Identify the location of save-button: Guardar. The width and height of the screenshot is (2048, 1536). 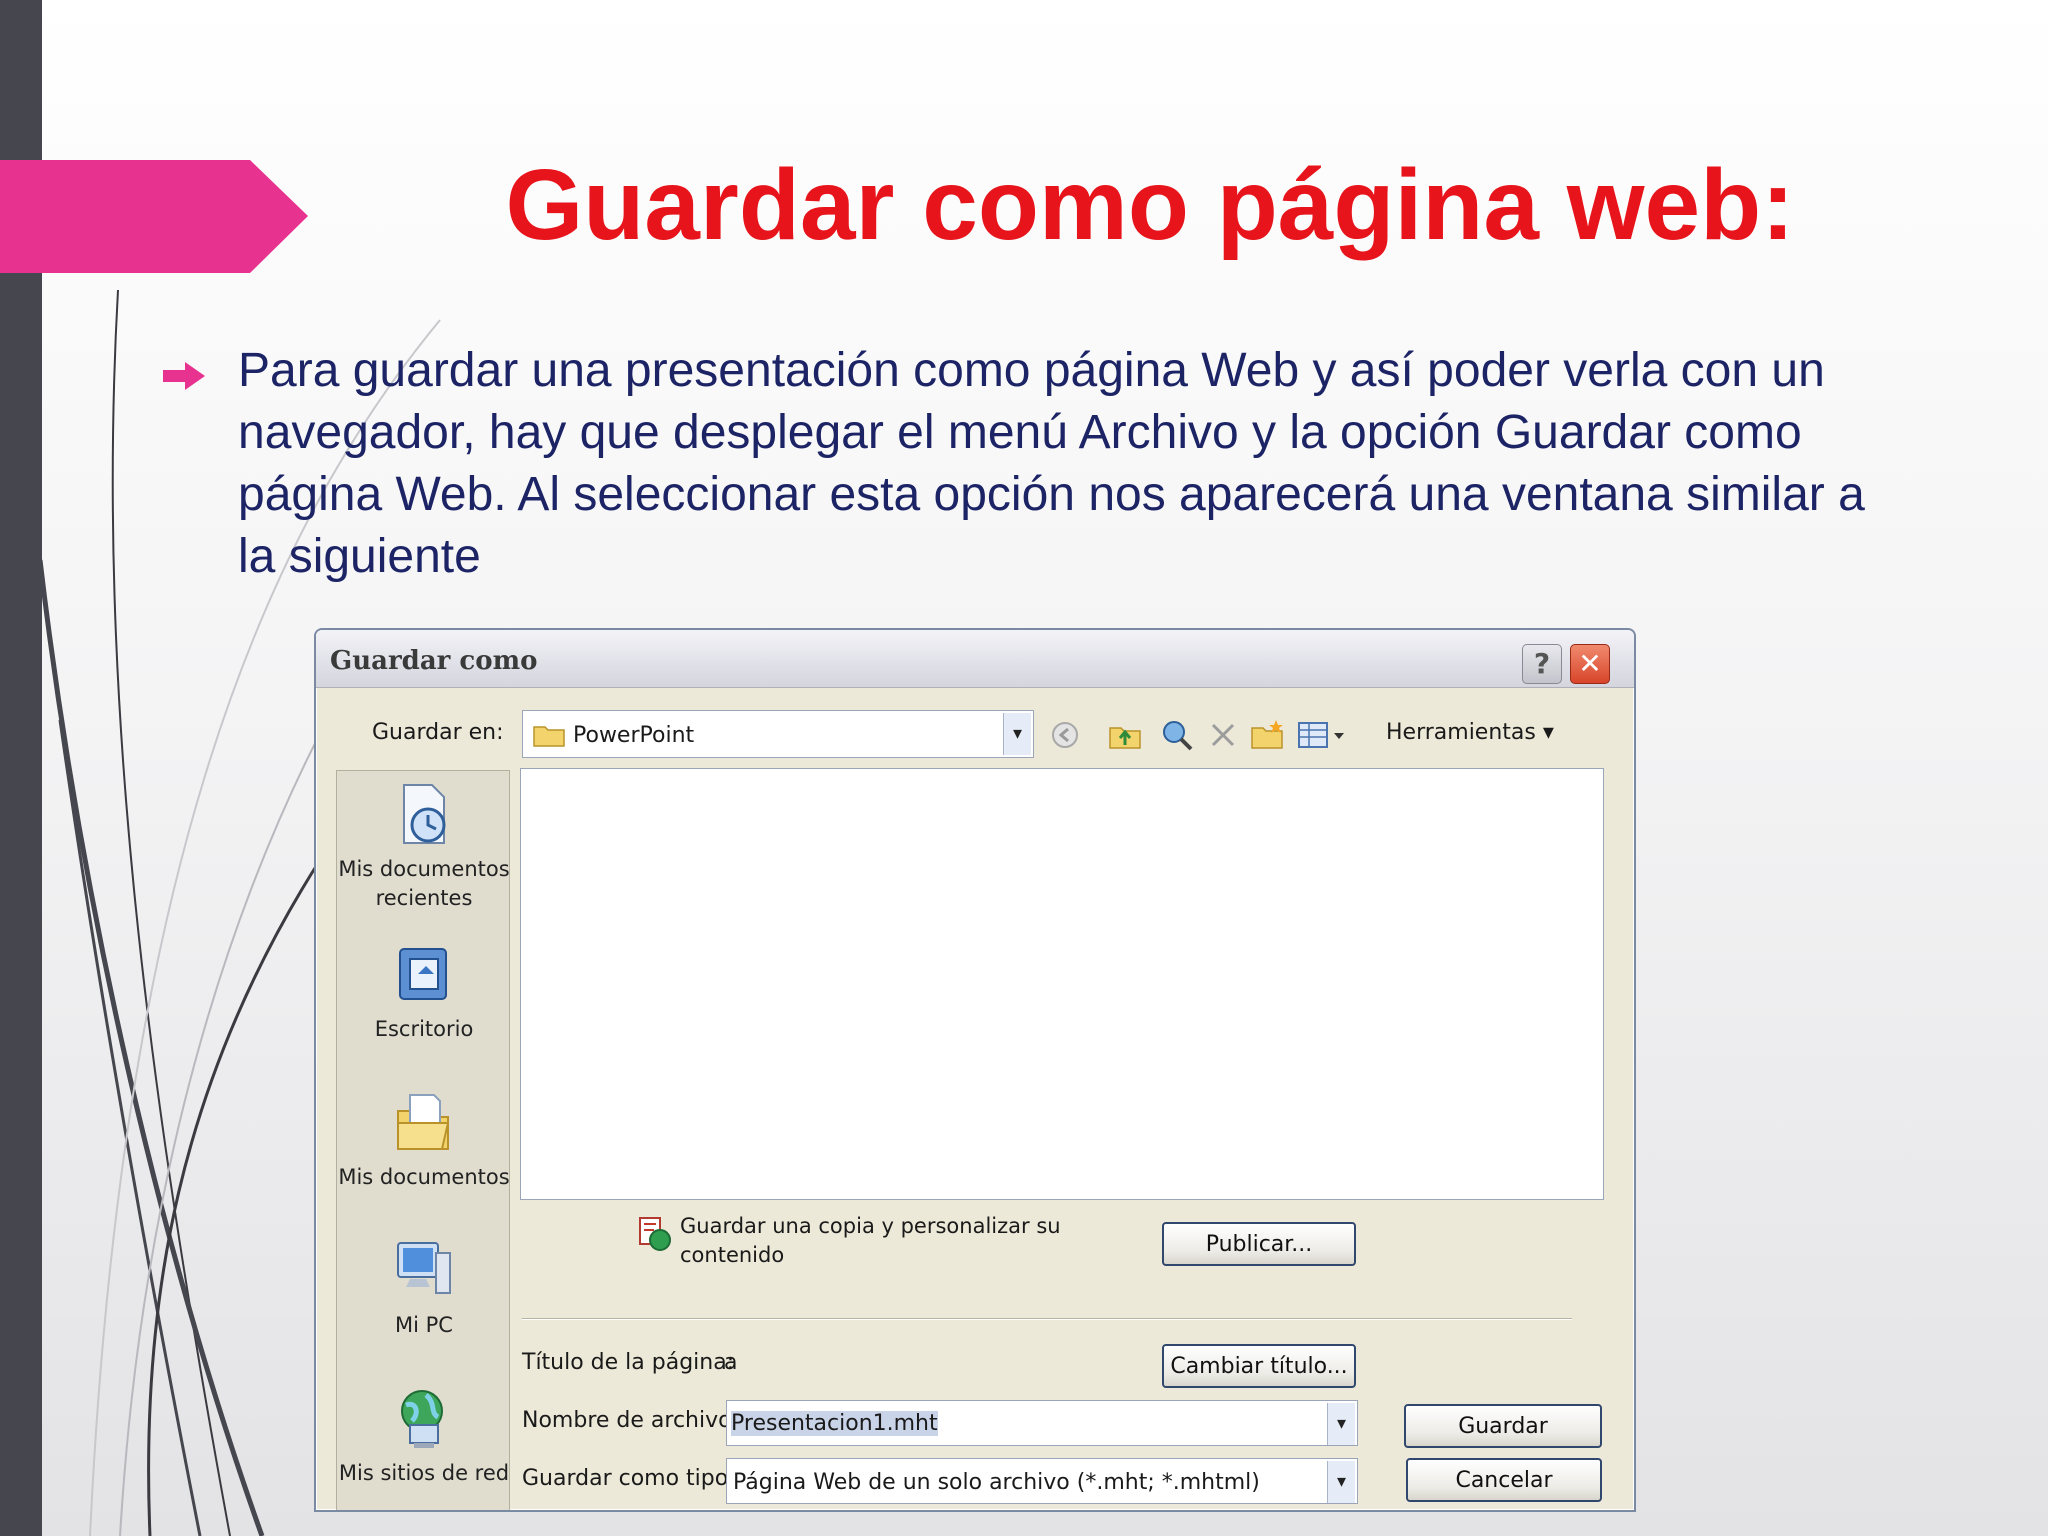
(1503, 1426).